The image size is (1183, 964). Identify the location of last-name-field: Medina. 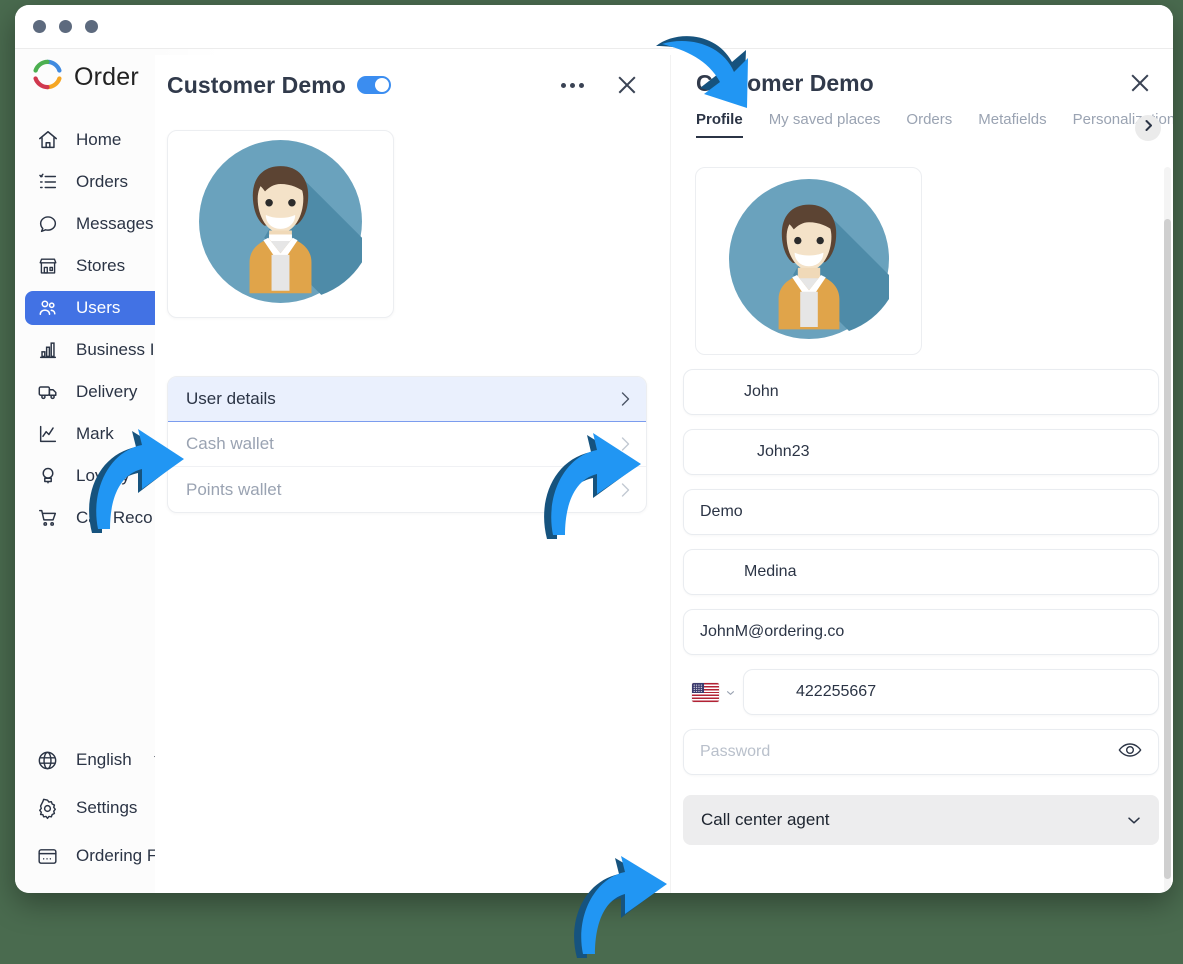
(921, 572).